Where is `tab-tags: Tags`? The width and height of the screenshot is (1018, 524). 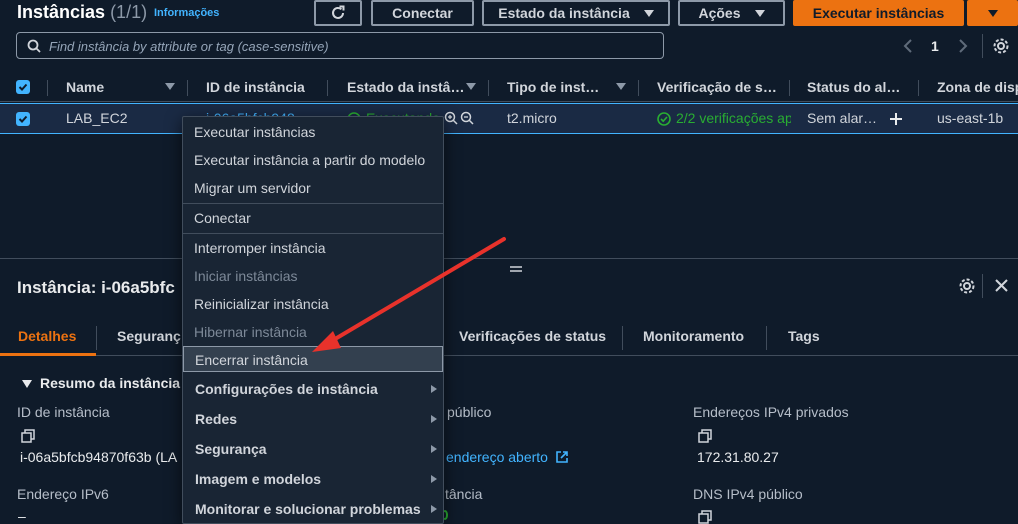
tab-tags: Tags is located at coordinates (804, 336).